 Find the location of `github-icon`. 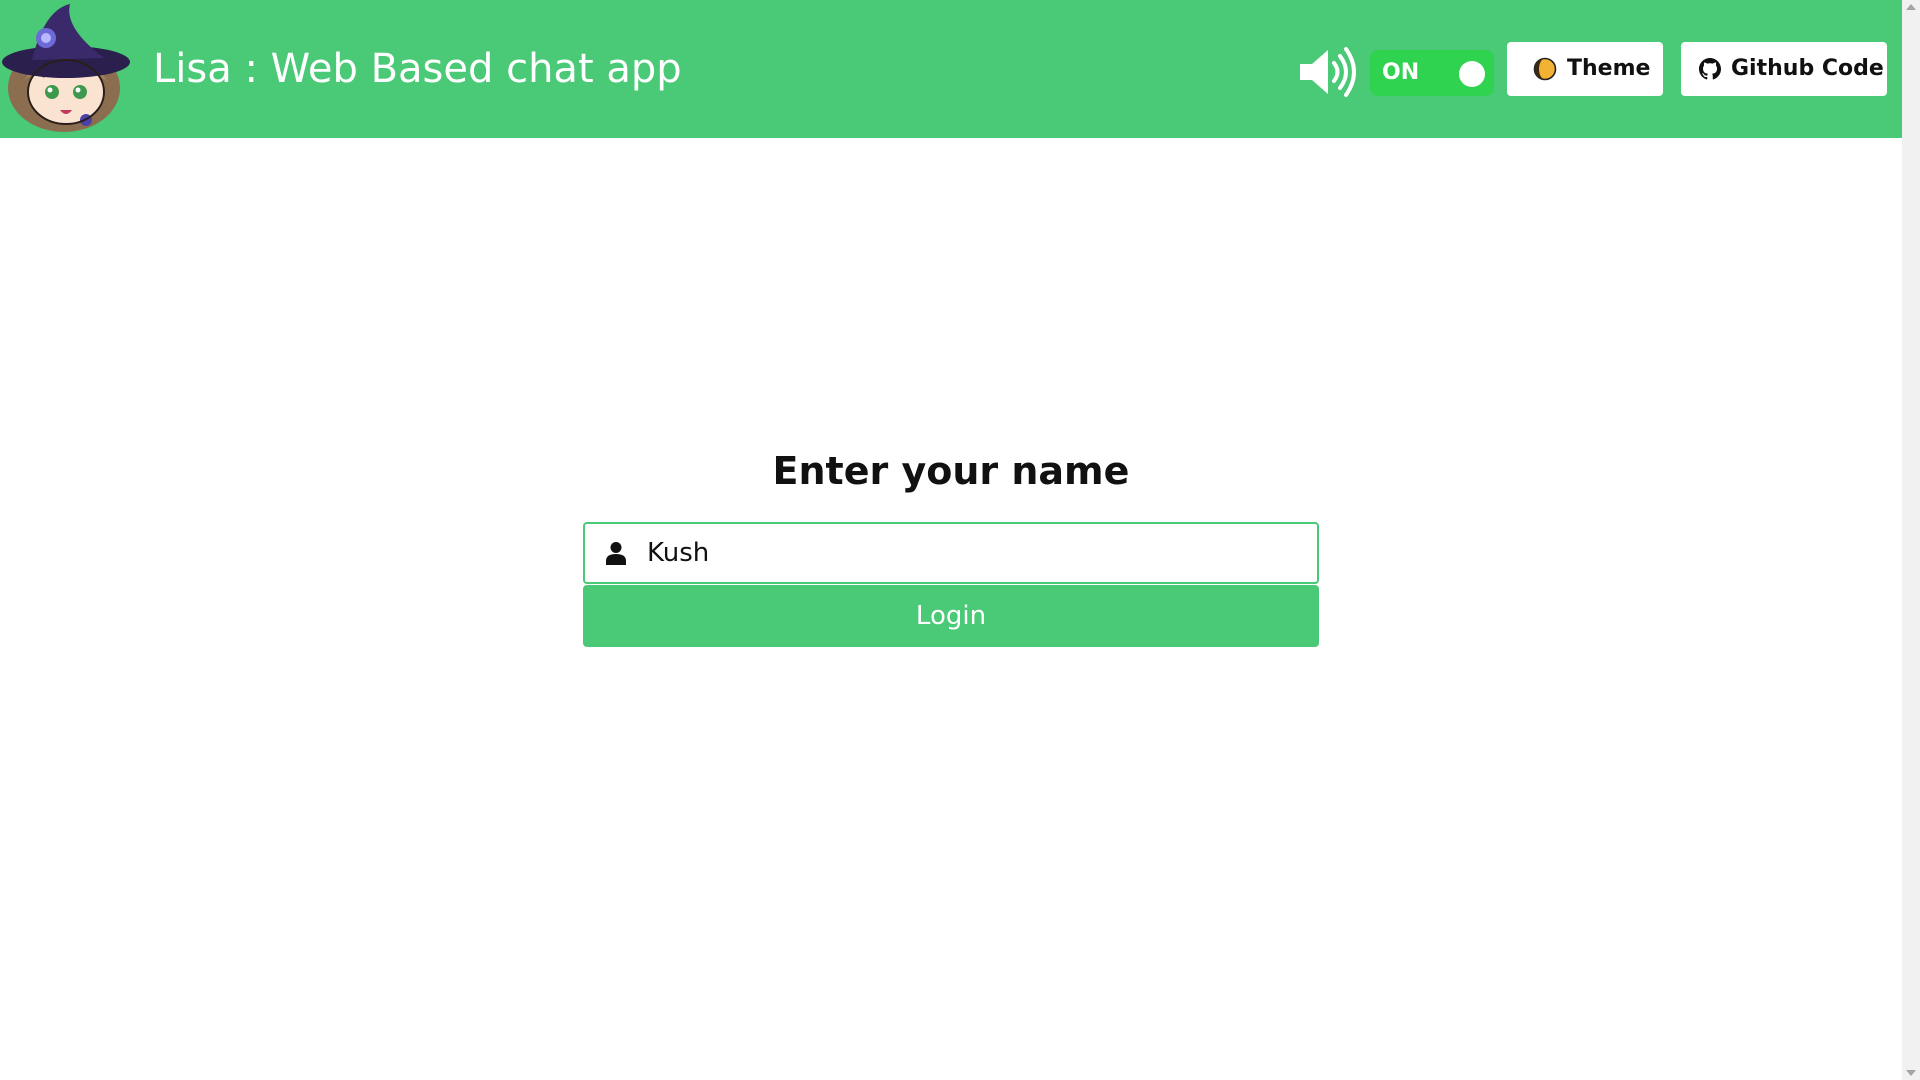

github-icon is located at coordinates (1710, 69).